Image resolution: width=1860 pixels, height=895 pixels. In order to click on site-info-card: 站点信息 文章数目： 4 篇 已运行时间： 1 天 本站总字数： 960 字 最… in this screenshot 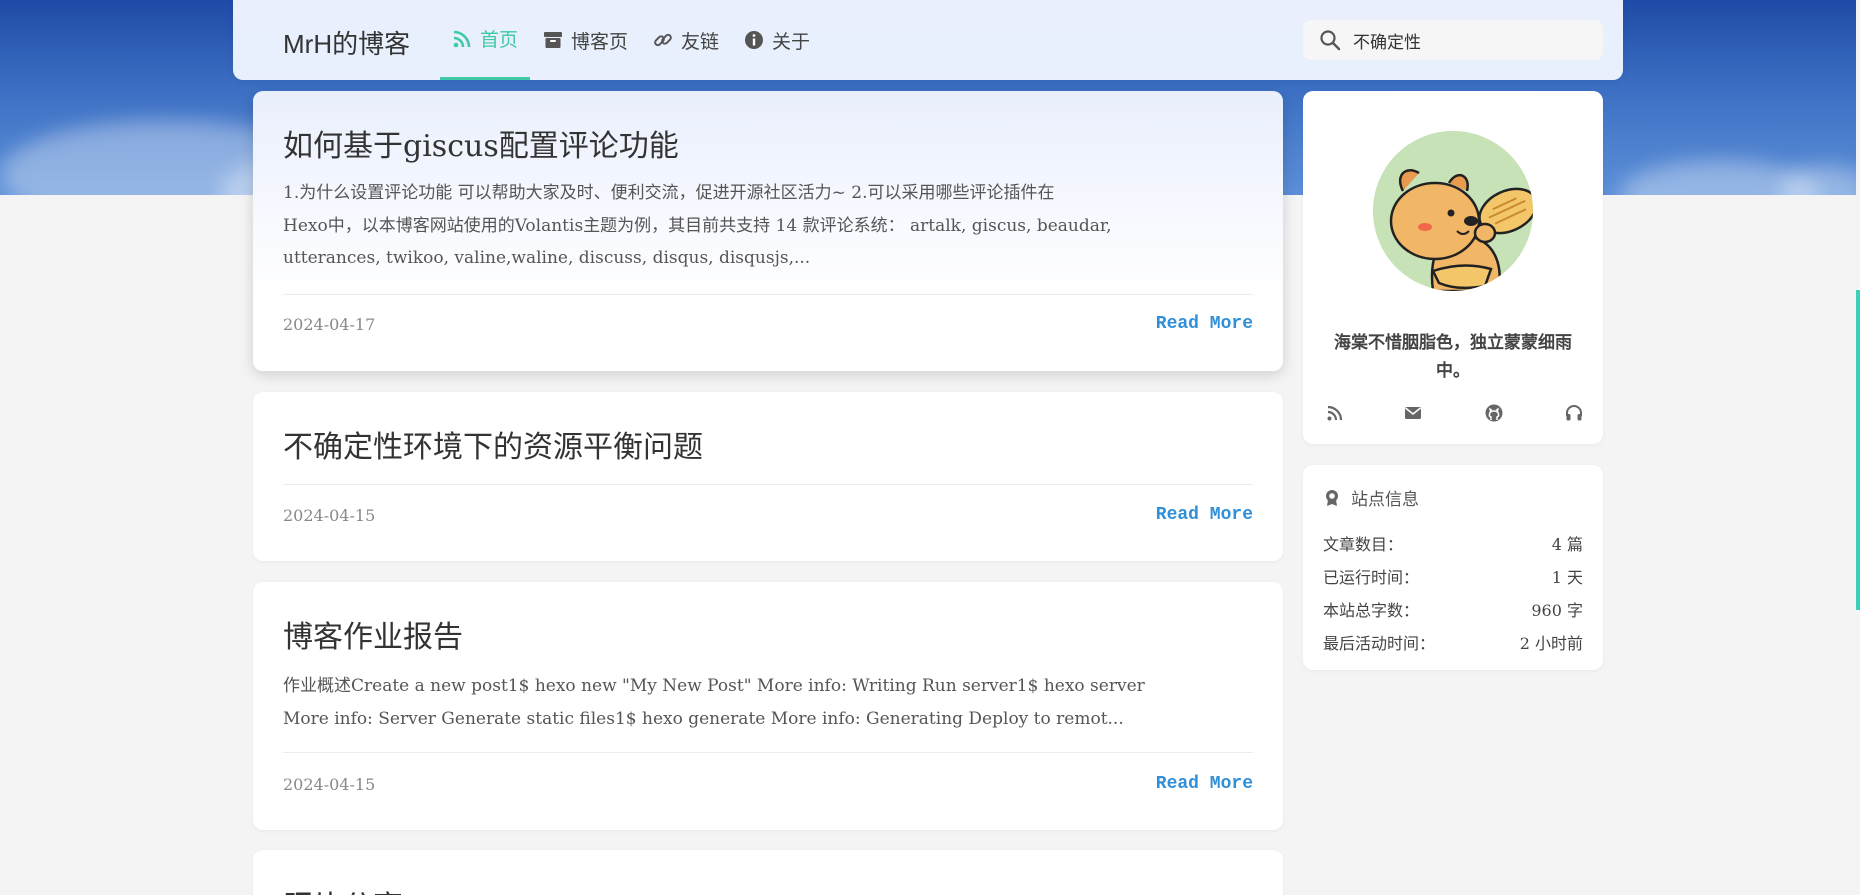, I will do `click(1453, 567)`.